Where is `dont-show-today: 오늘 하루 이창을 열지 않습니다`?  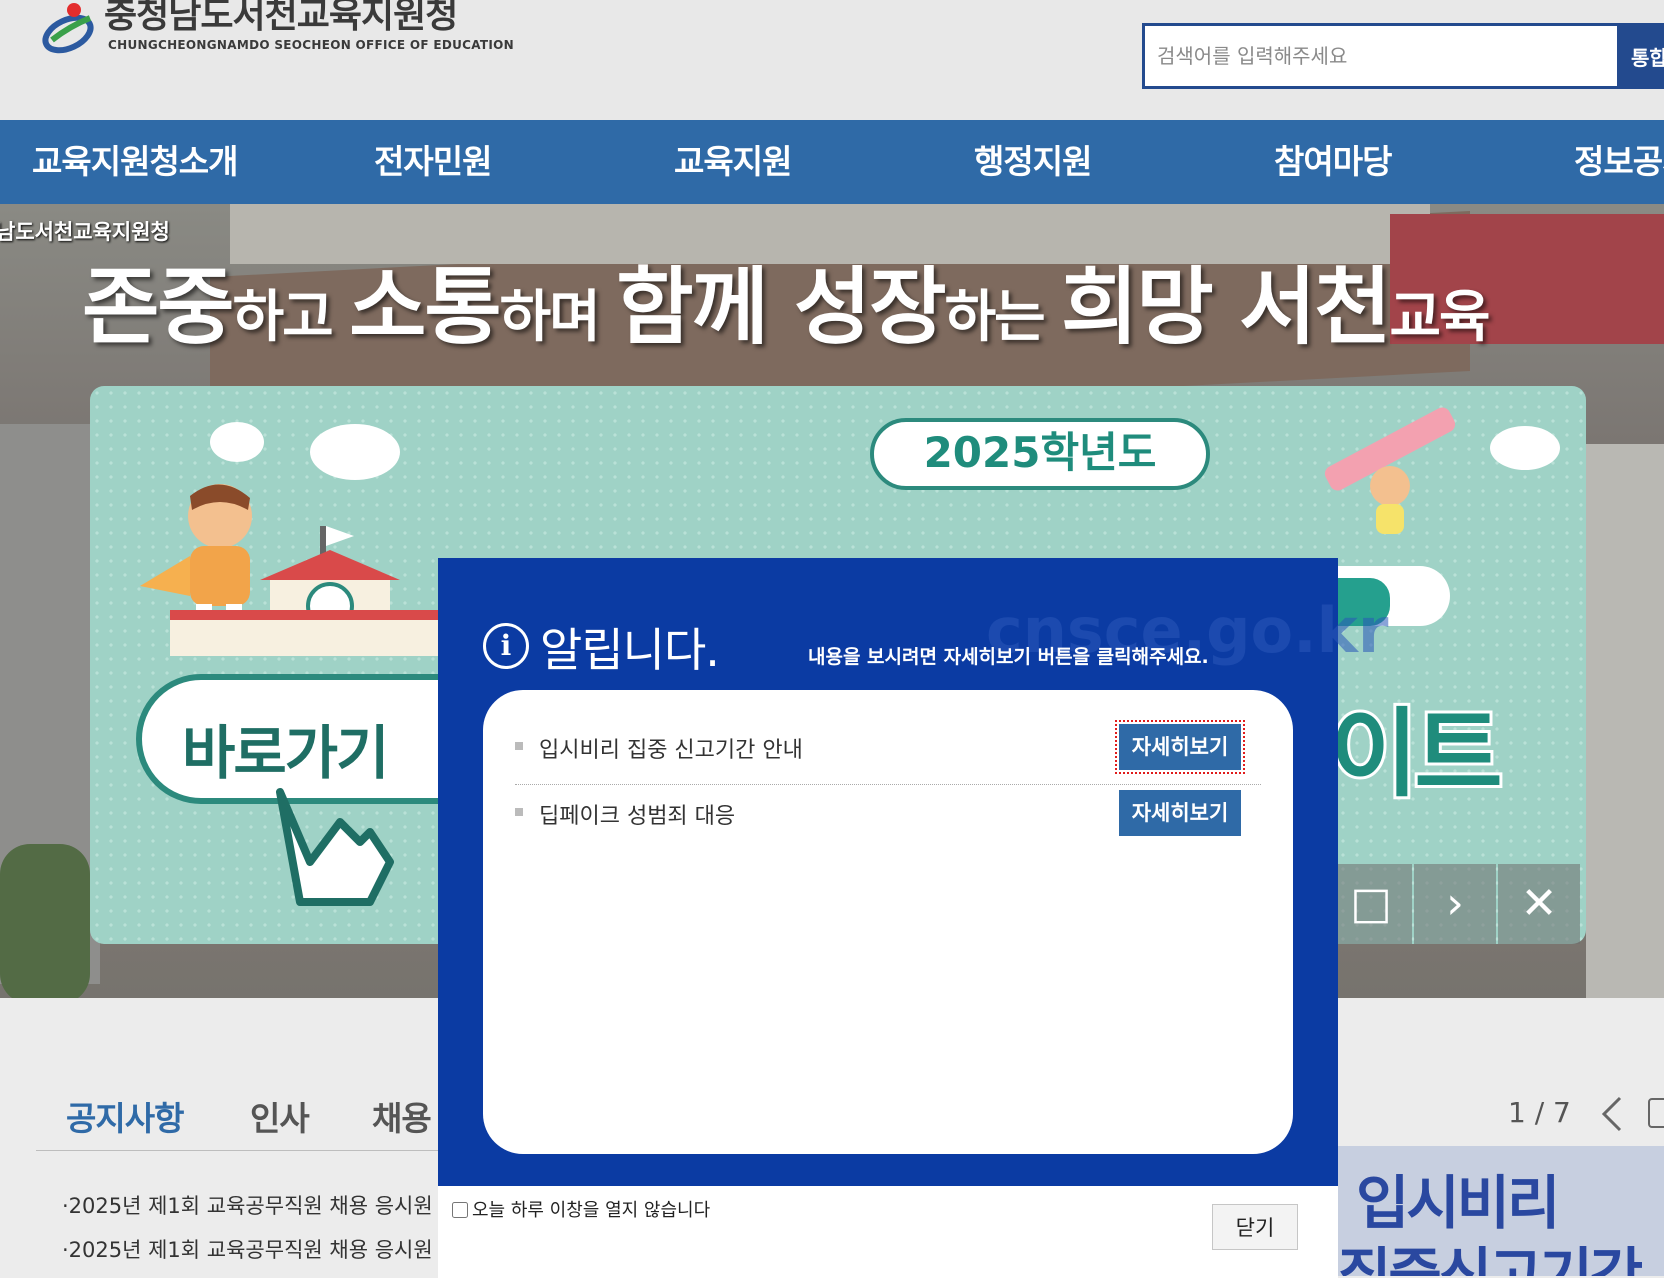
dont-show-today: 오늘 하루 이창을 열지 않습니다 is located at coordinates (581, 1209).